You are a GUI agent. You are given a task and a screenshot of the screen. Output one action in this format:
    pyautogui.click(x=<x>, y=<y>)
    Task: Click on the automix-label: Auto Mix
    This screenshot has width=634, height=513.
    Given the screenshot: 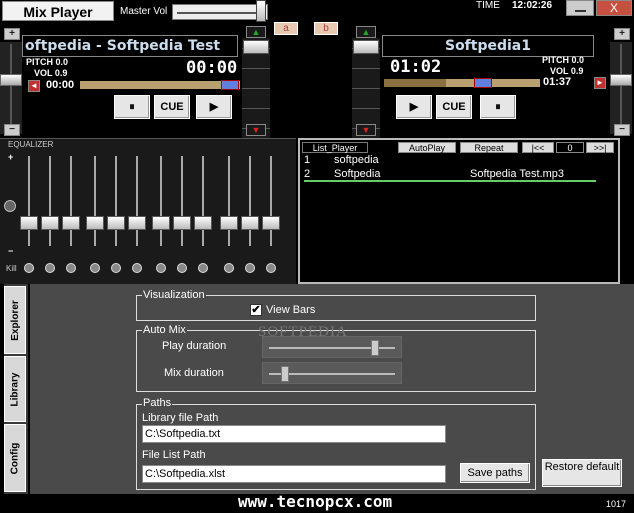 What is the action you would take?
    pyautogui.click(x=164, y=330)
    